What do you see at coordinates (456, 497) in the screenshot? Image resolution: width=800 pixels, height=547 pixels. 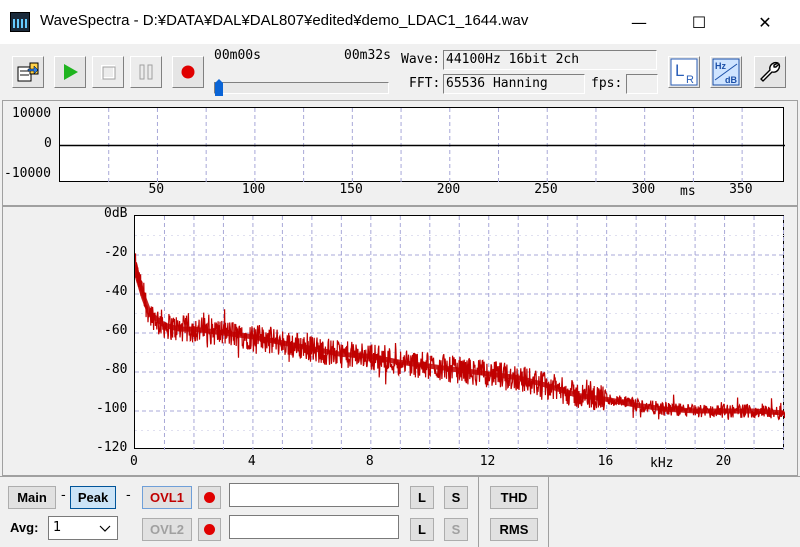 I see `ovl1-s-button: S` at bounding box center [456, 497].